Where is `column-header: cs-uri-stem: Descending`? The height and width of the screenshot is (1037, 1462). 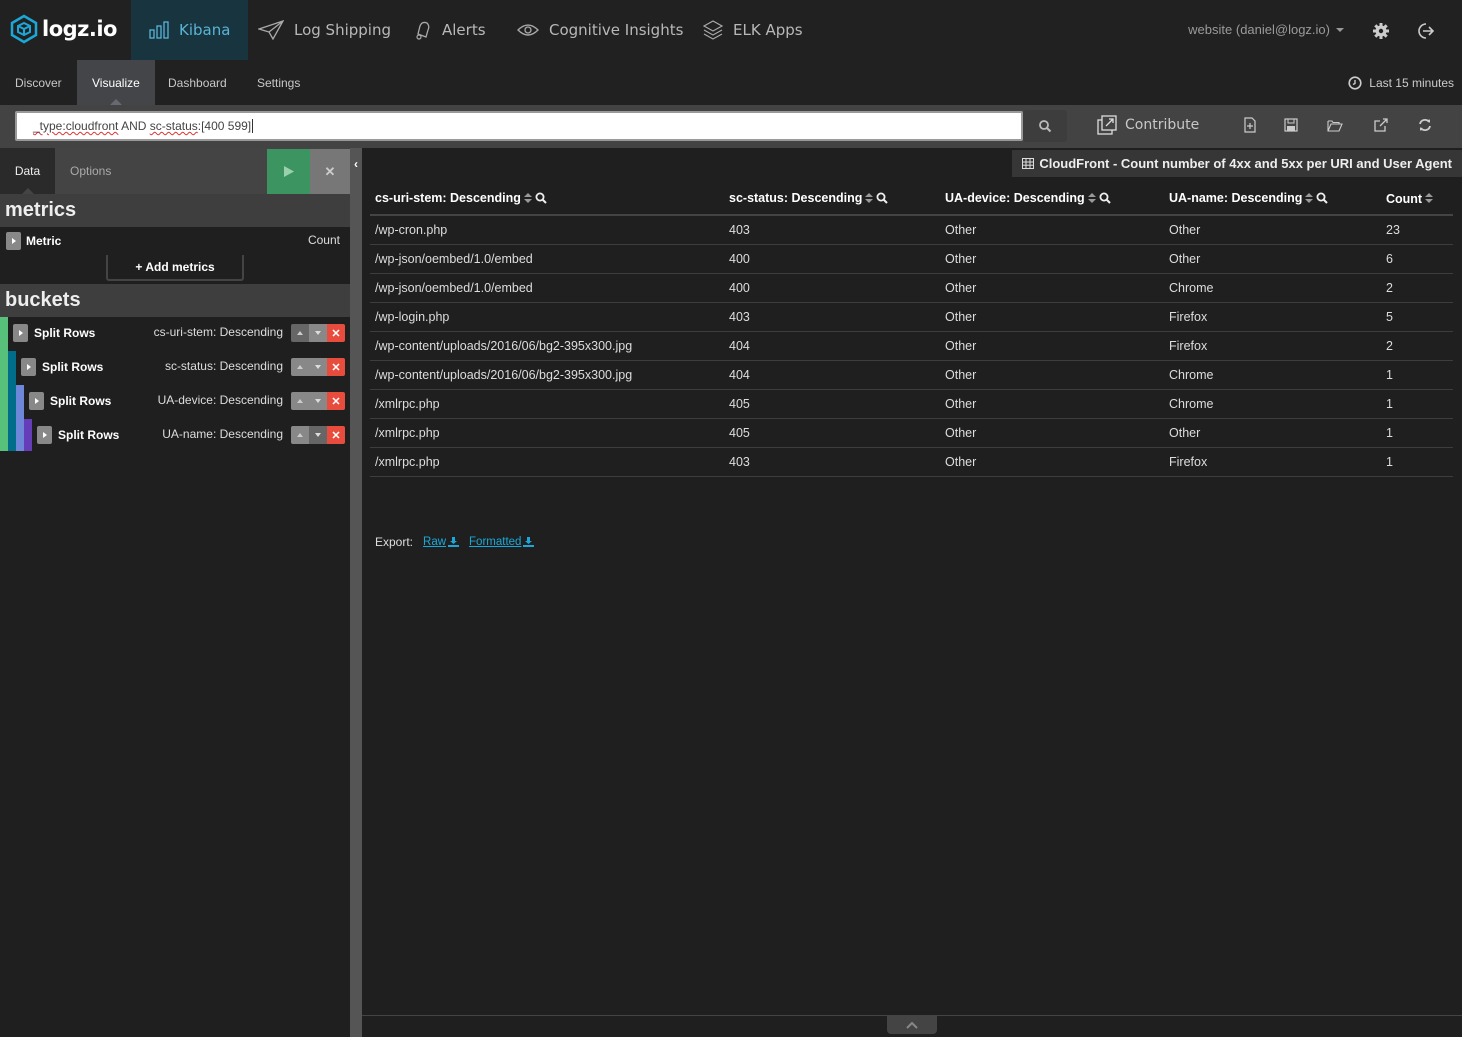
column-header: cs-uri-stem: Descending is located at coordinates (547, 200).